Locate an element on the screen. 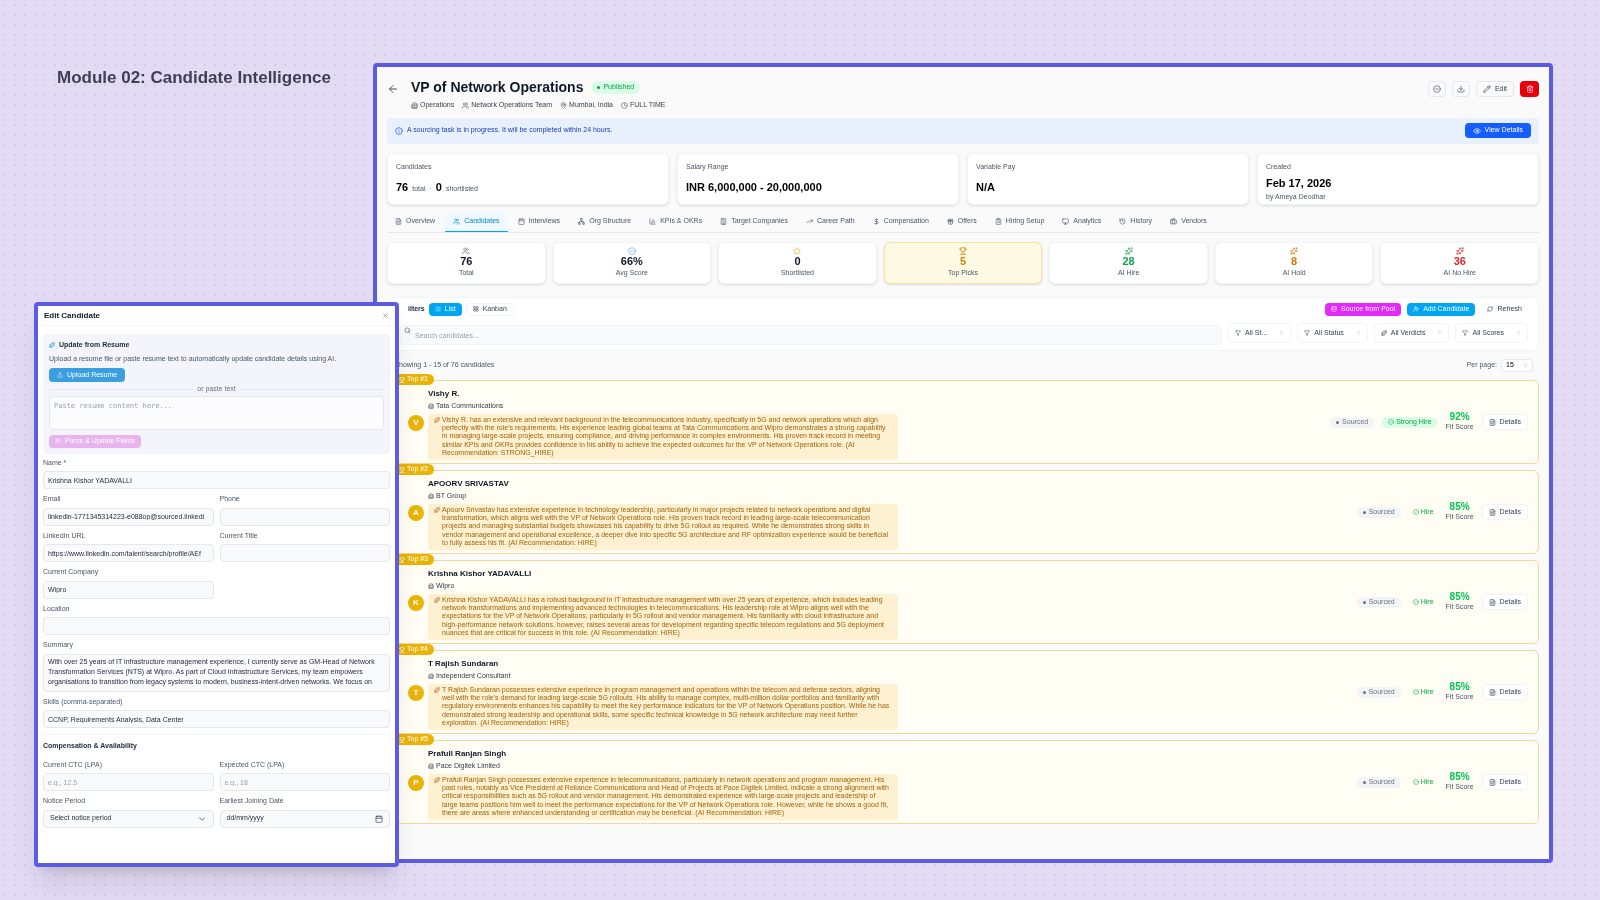 Image resolution: width=1600 pixels, height=900 pixels. fit-score: 92% is located at coordinates (1459, 417).